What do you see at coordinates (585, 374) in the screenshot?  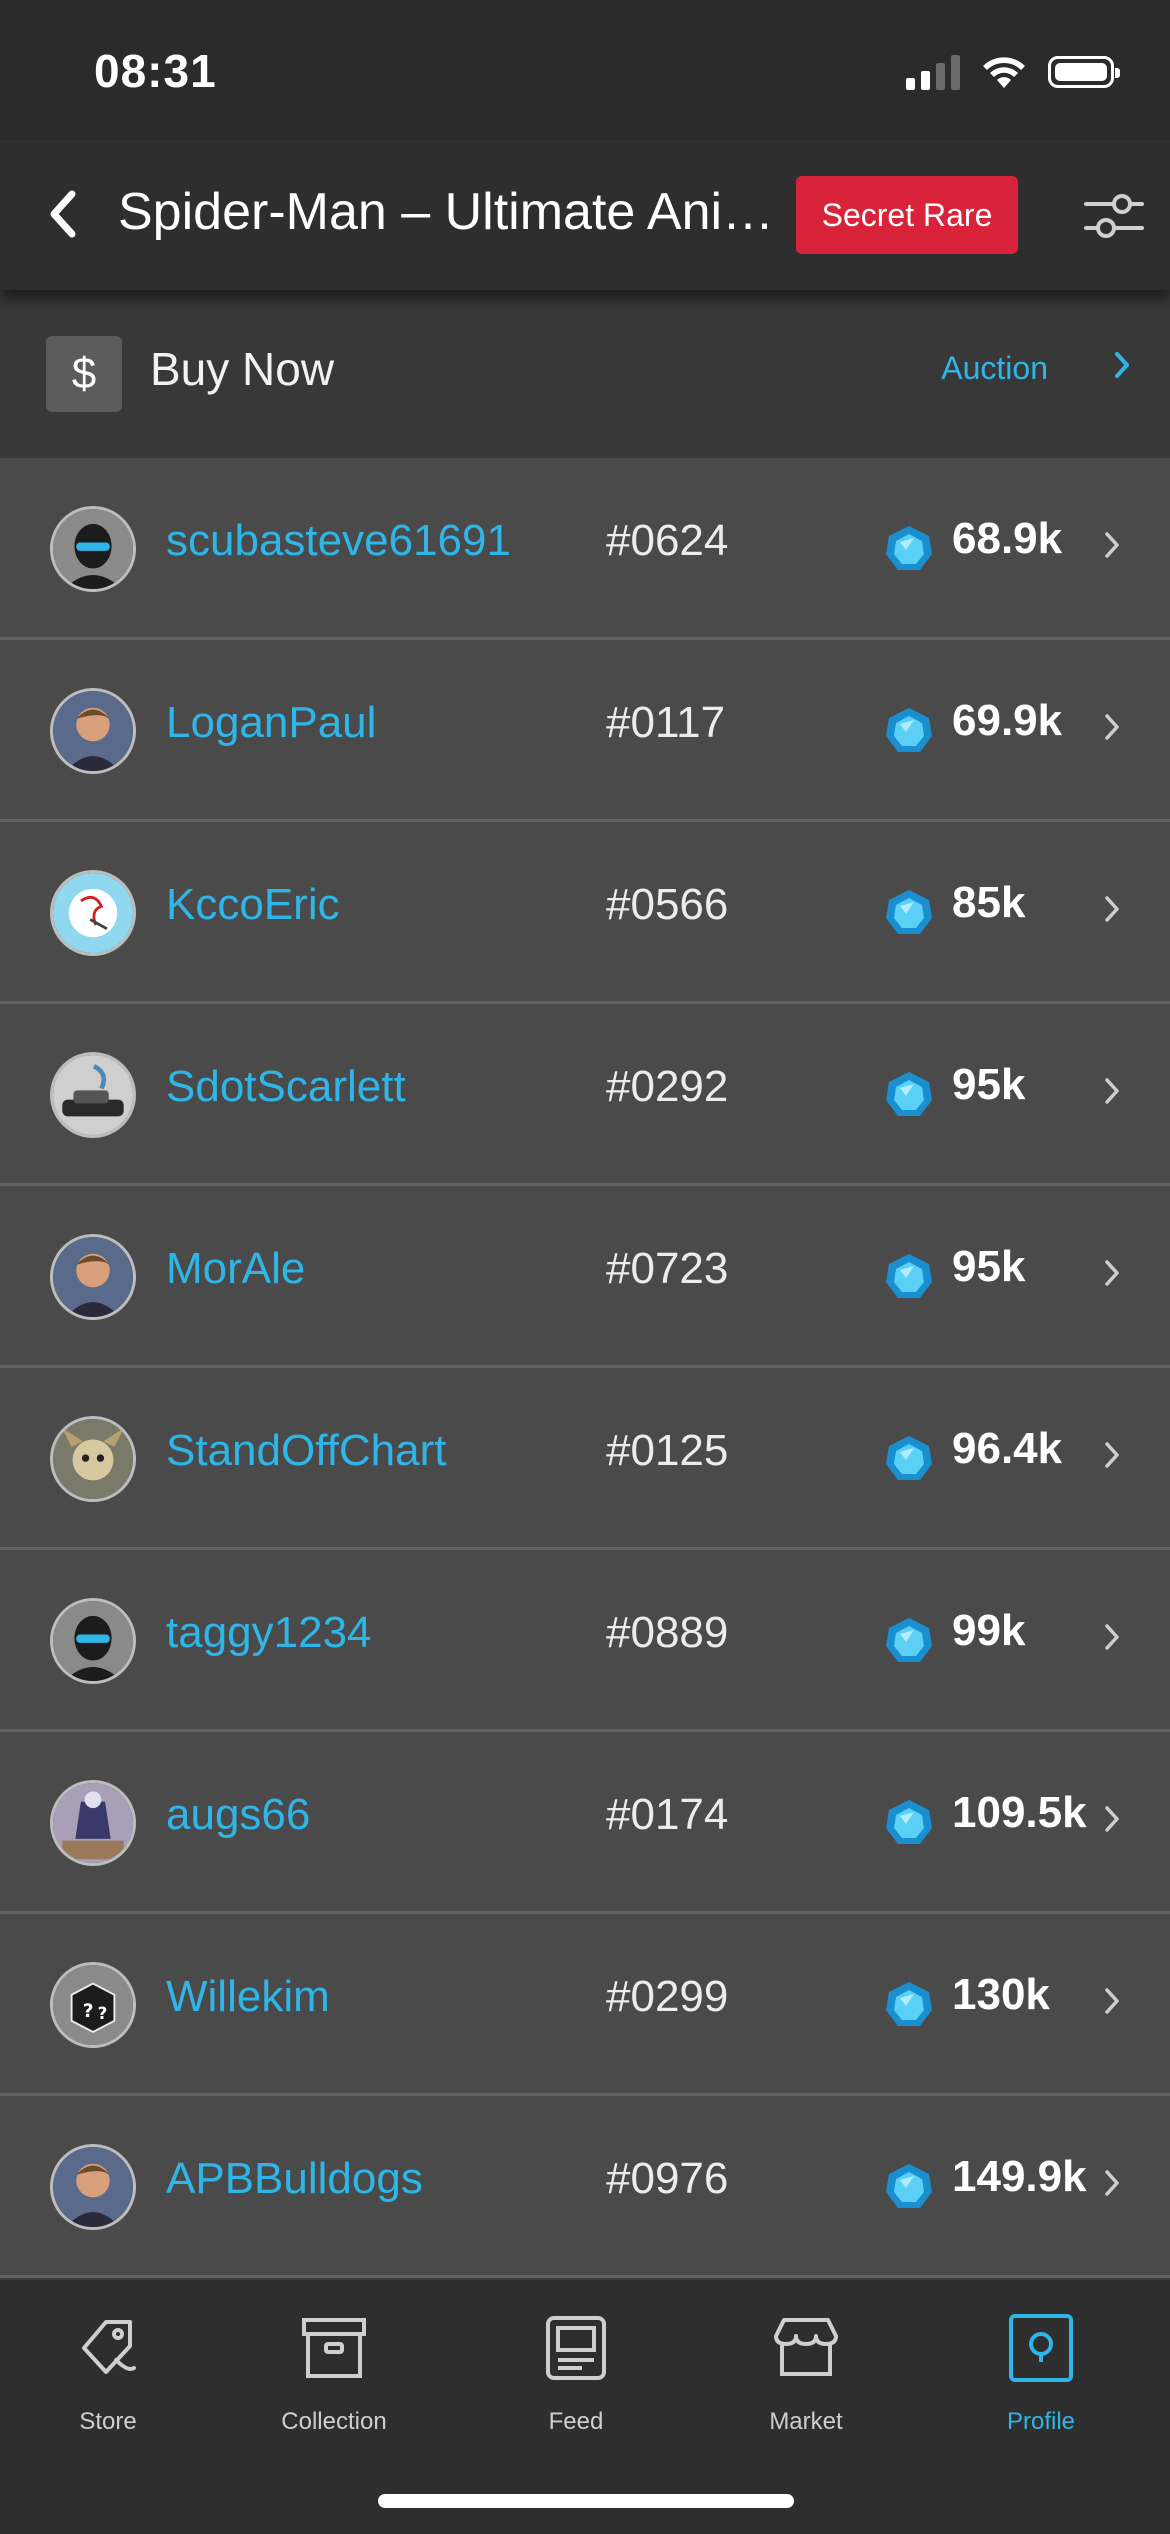 I see `buy-now-bar: $ Buy Now Auction` at bounding box center [585, 374].